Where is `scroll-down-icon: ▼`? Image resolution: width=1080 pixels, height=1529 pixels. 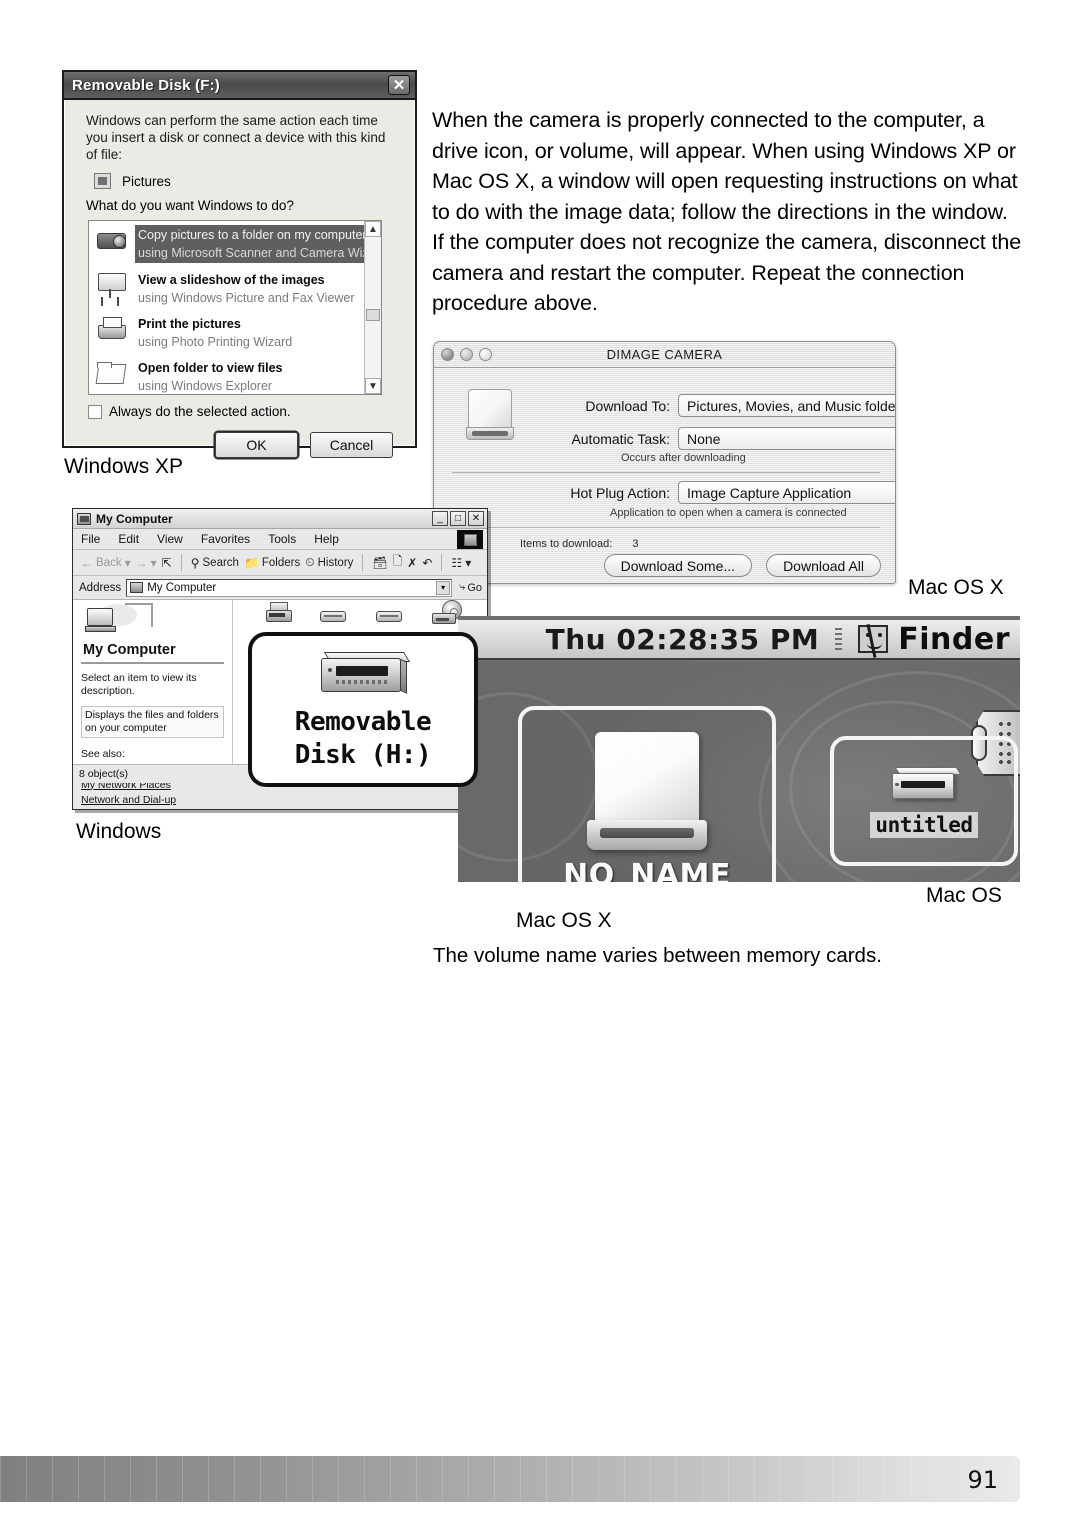
scroll-down-icon: ▼ is located at coordinates (373, 386).